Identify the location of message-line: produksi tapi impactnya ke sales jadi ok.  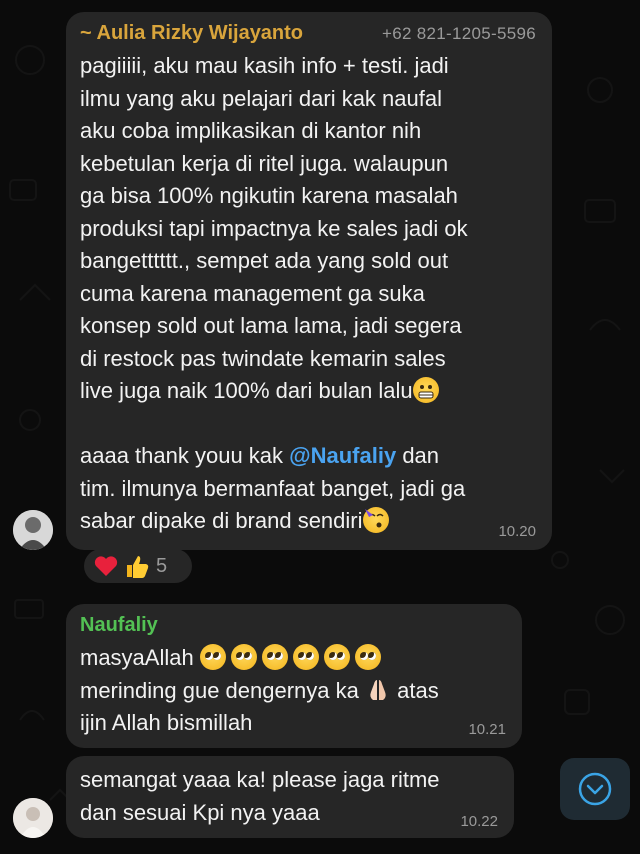
(274, 228).